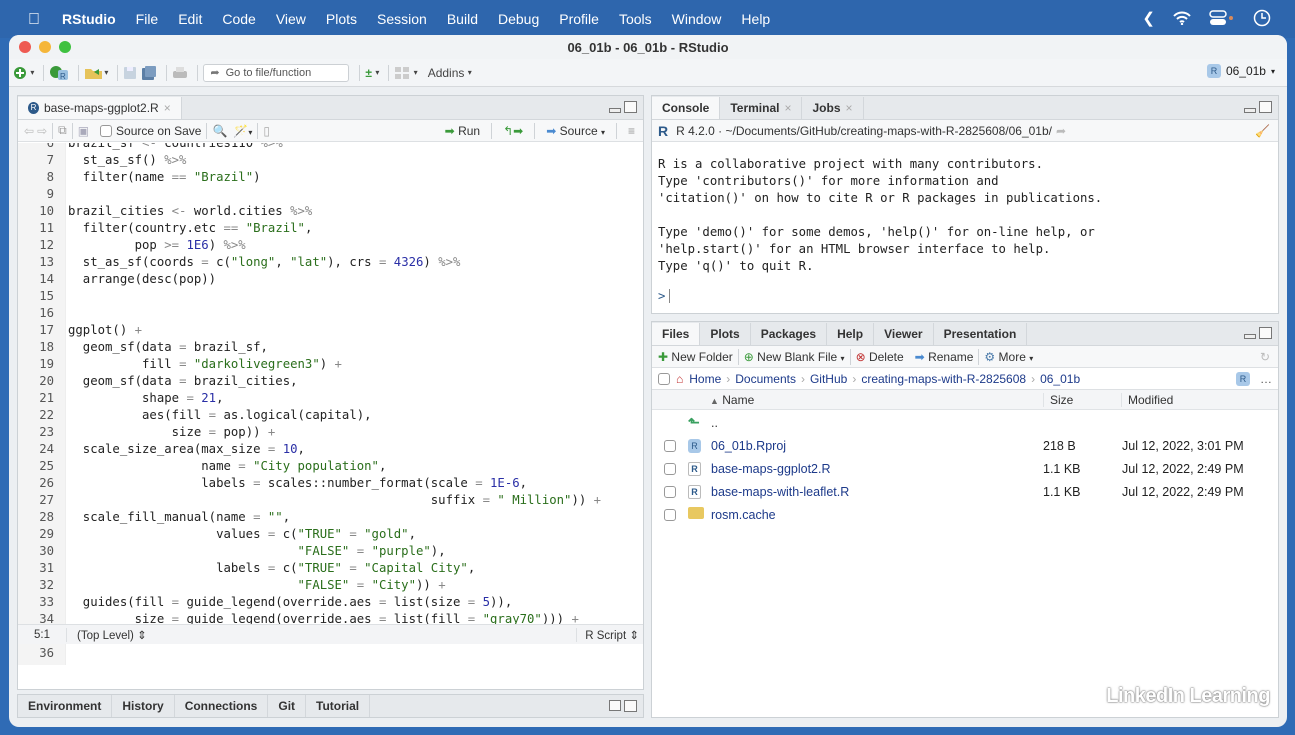 This screenshot has width=1295, height=735. I want to click on tab-viewer: Viewer, so click(904, 334).